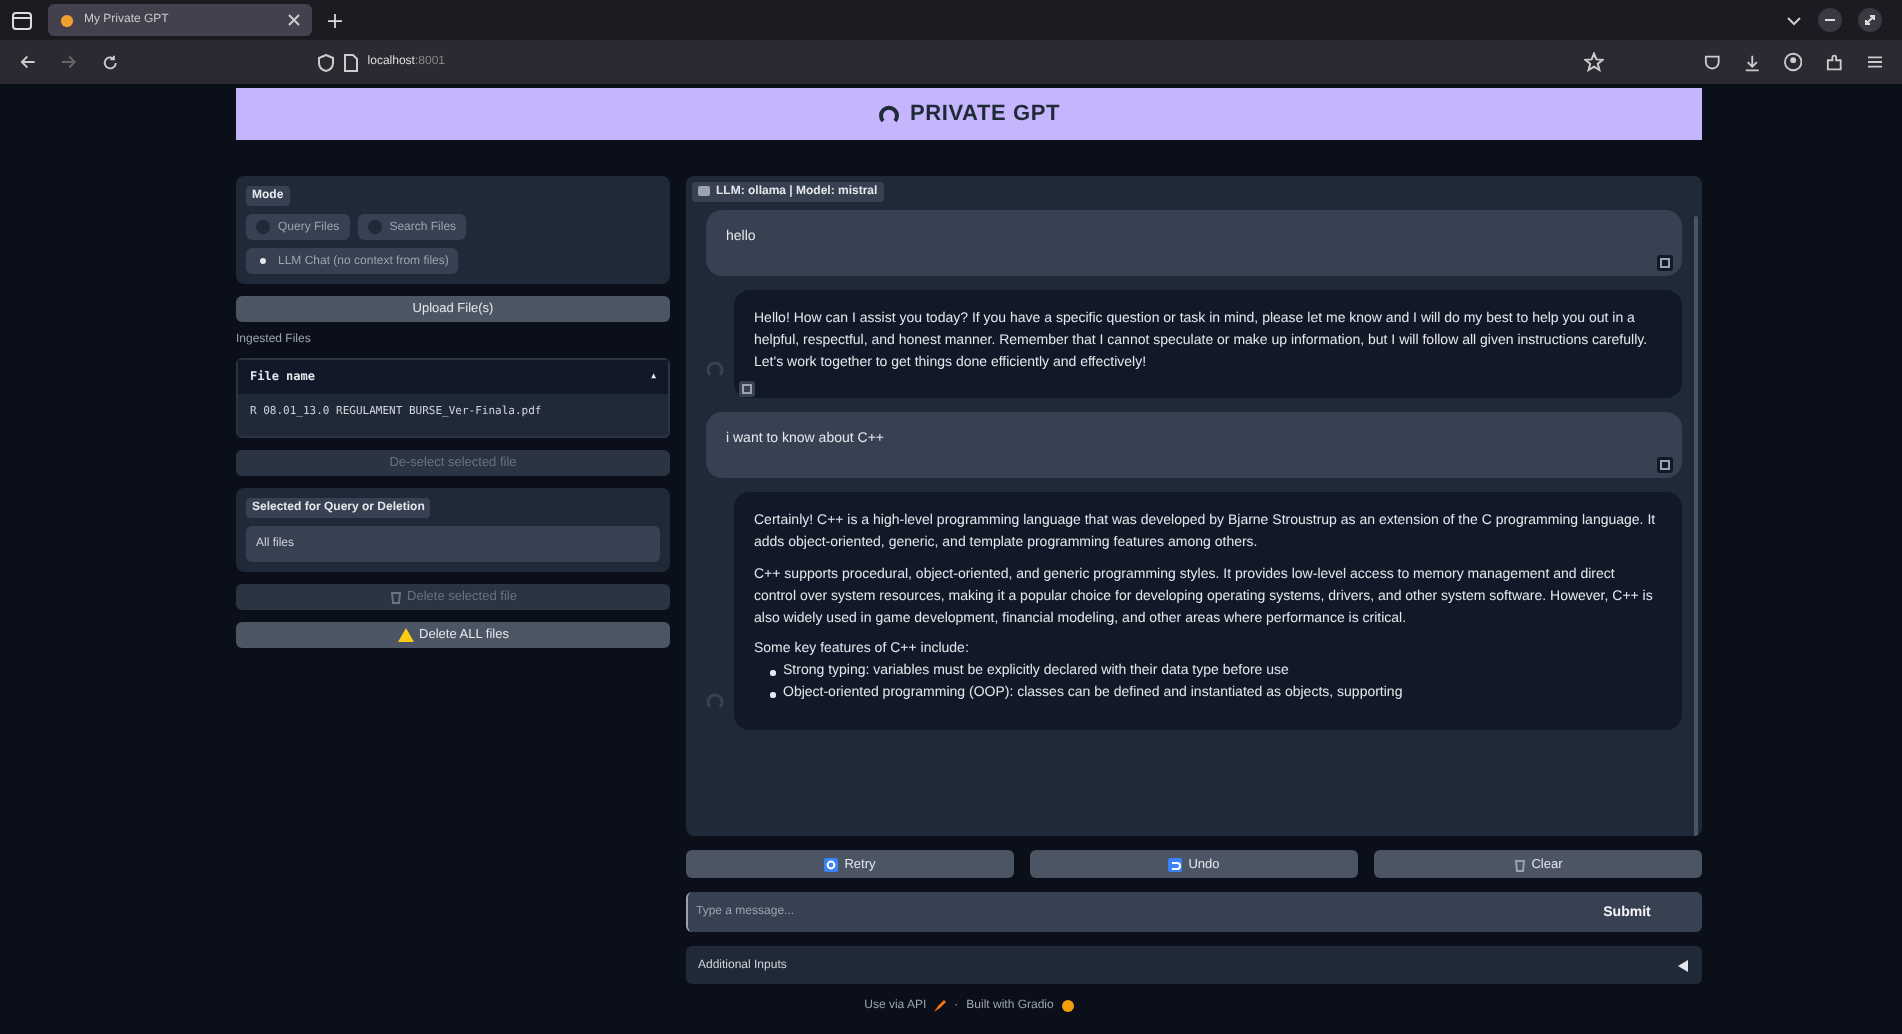 This screenshot has height=1034, width=1902. Describe the element at coordinates (1793, 62) in the screenshot. I see `account-icon` at that location.